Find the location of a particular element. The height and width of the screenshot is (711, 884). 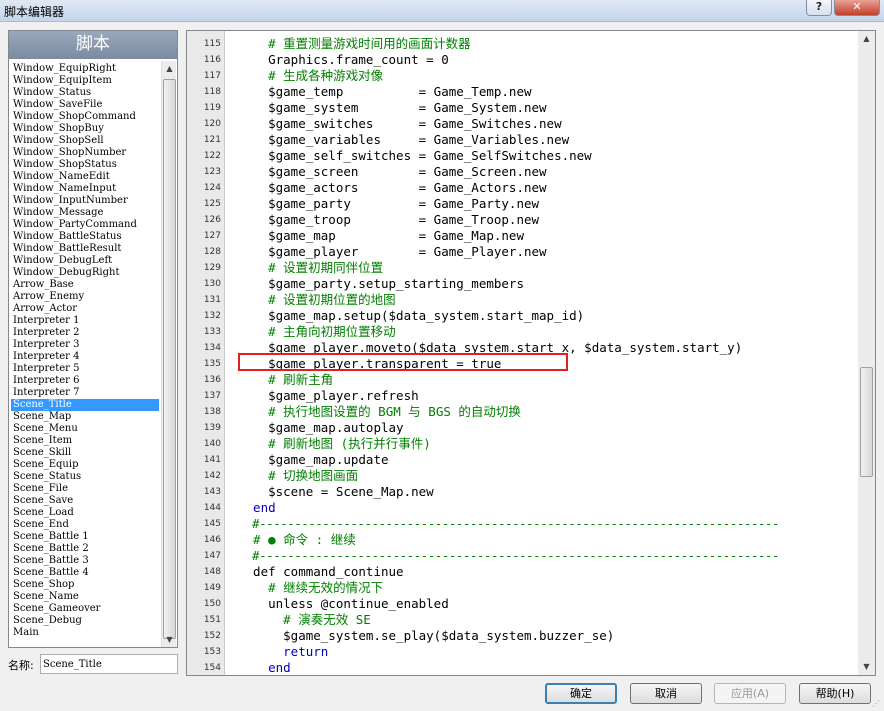

script-list-item: Scene_Debug is located at coordinates (85, 621).